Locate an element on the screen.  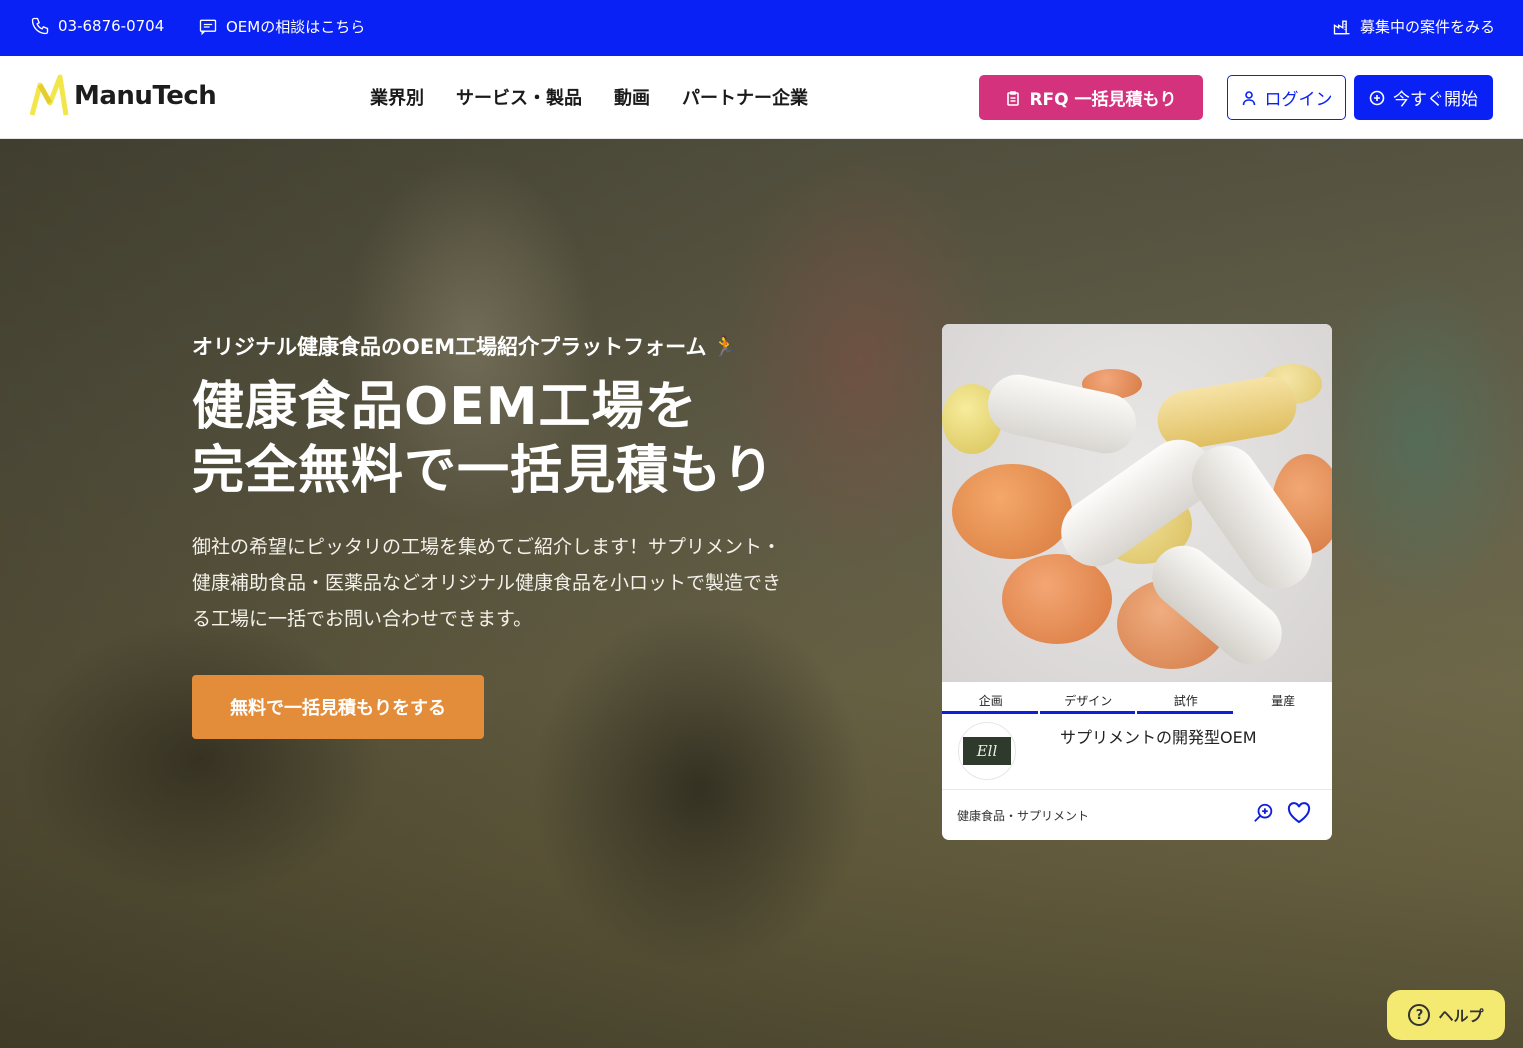
logo-text: ManuTech is located at coordinates (145, 96).